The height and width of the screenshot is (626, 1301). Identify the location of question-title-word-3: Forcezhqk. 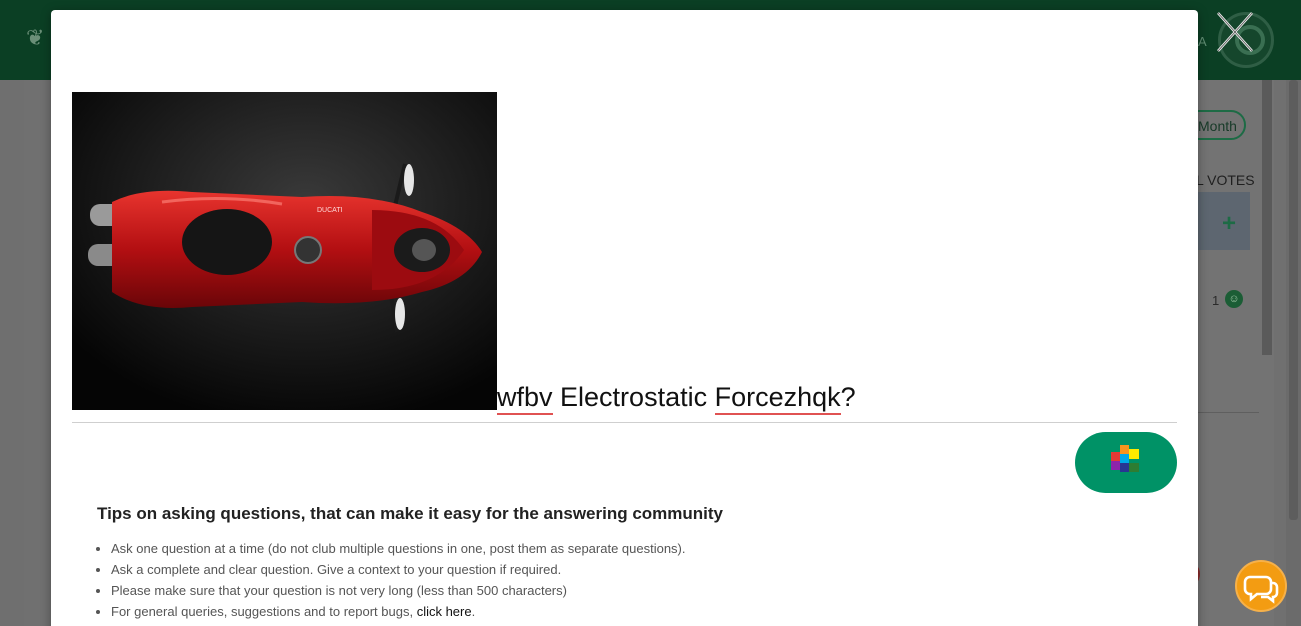
(777, 398).